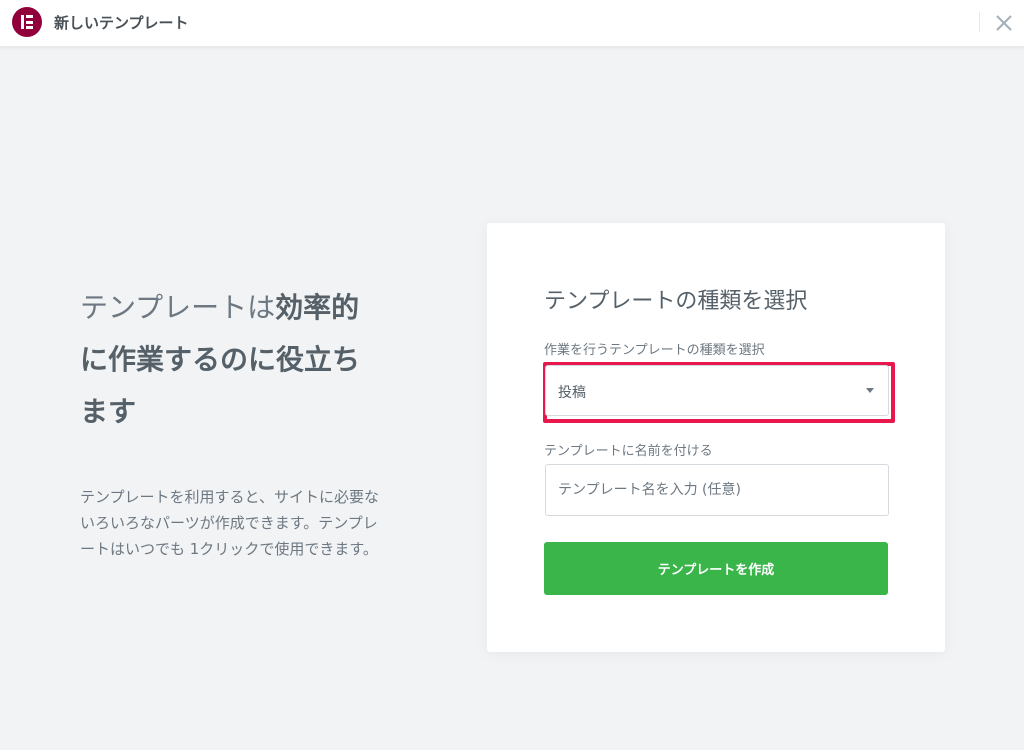  What do you see at coordinates (716, 568) in the screenshot?
I see `create-template-button: テンプレートを作成` at bounding box center [716, 568].